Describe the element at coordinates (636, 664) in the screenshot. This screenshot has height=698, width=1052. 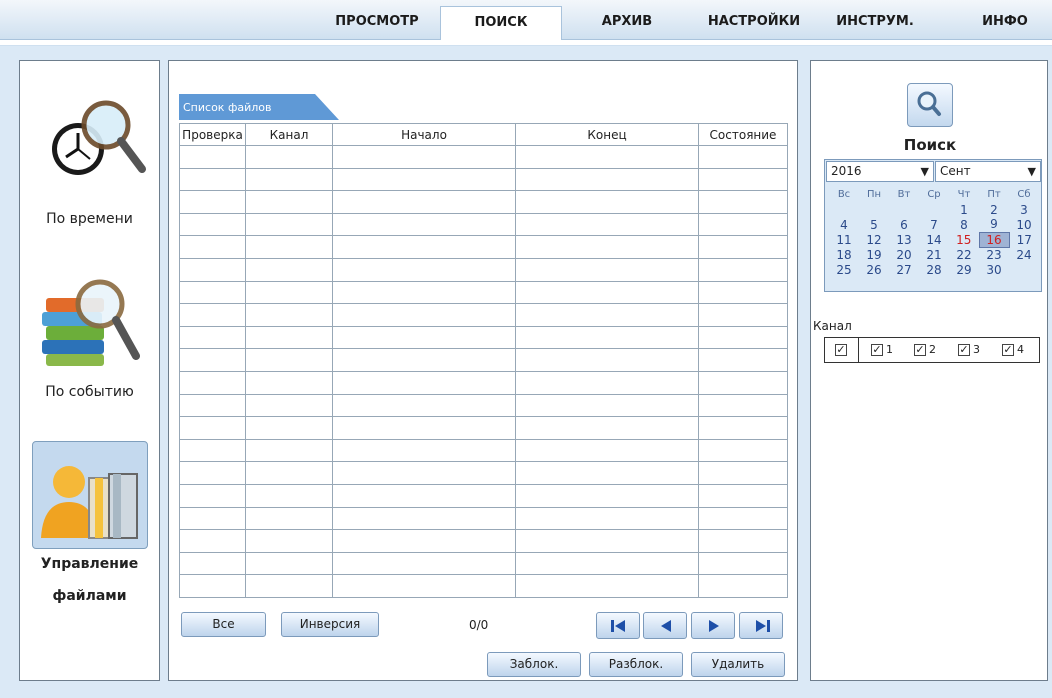
I see `unlock-button: Разблок.` at that location.